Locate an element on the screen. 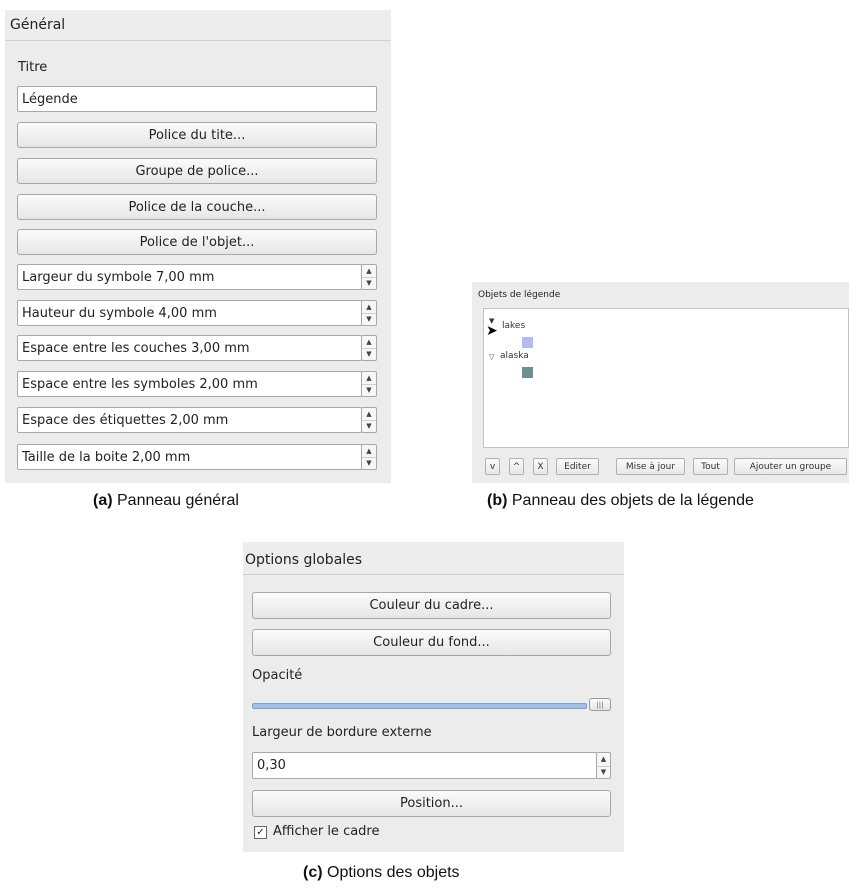  outer-border-label: Largeur de bordure externe is located at coordinates (342, 732).